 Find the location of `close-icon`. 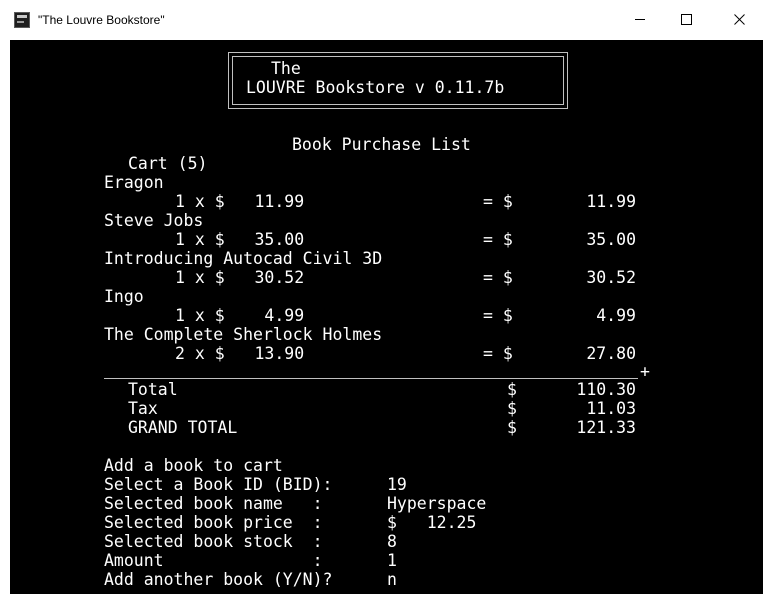

close-icon is located at coordinates (739, 19).